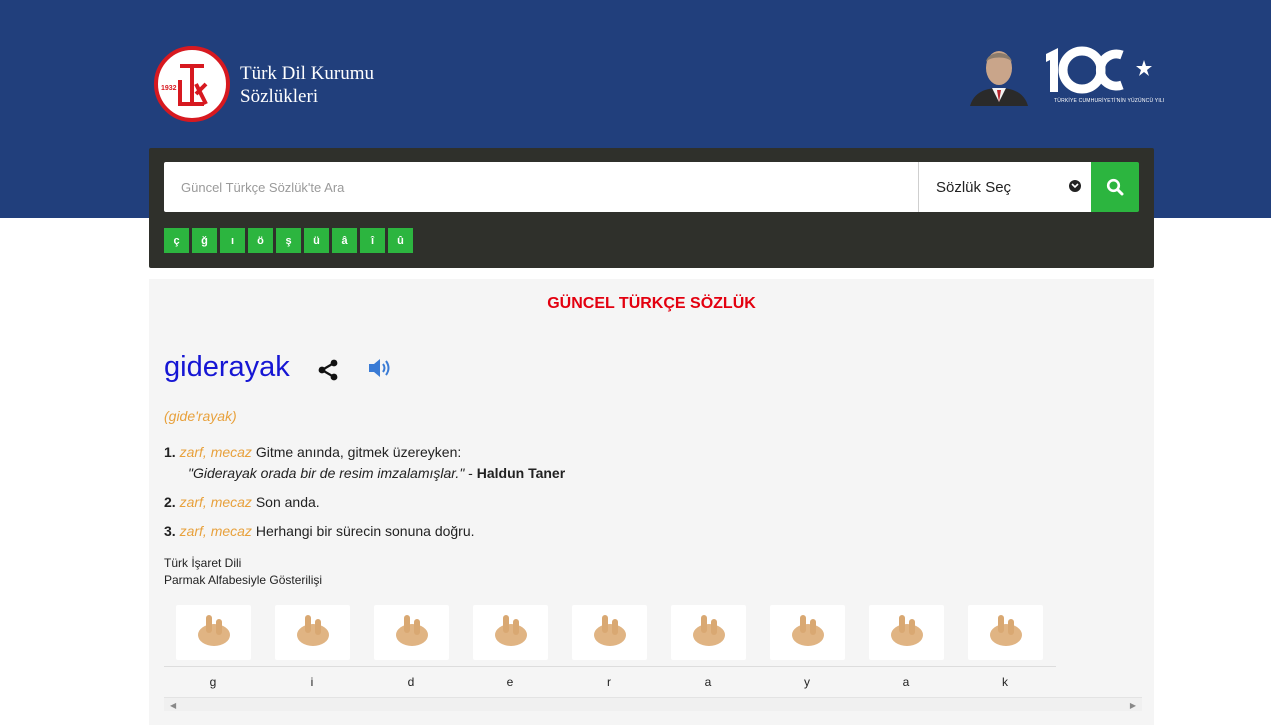 Image resolution: width=1271 pixels, height=725 pixels. What do you see at coordinates (411, 682) in the screenshot?
I see `hand-sign-letter: d` at bounding box center [411, 682].